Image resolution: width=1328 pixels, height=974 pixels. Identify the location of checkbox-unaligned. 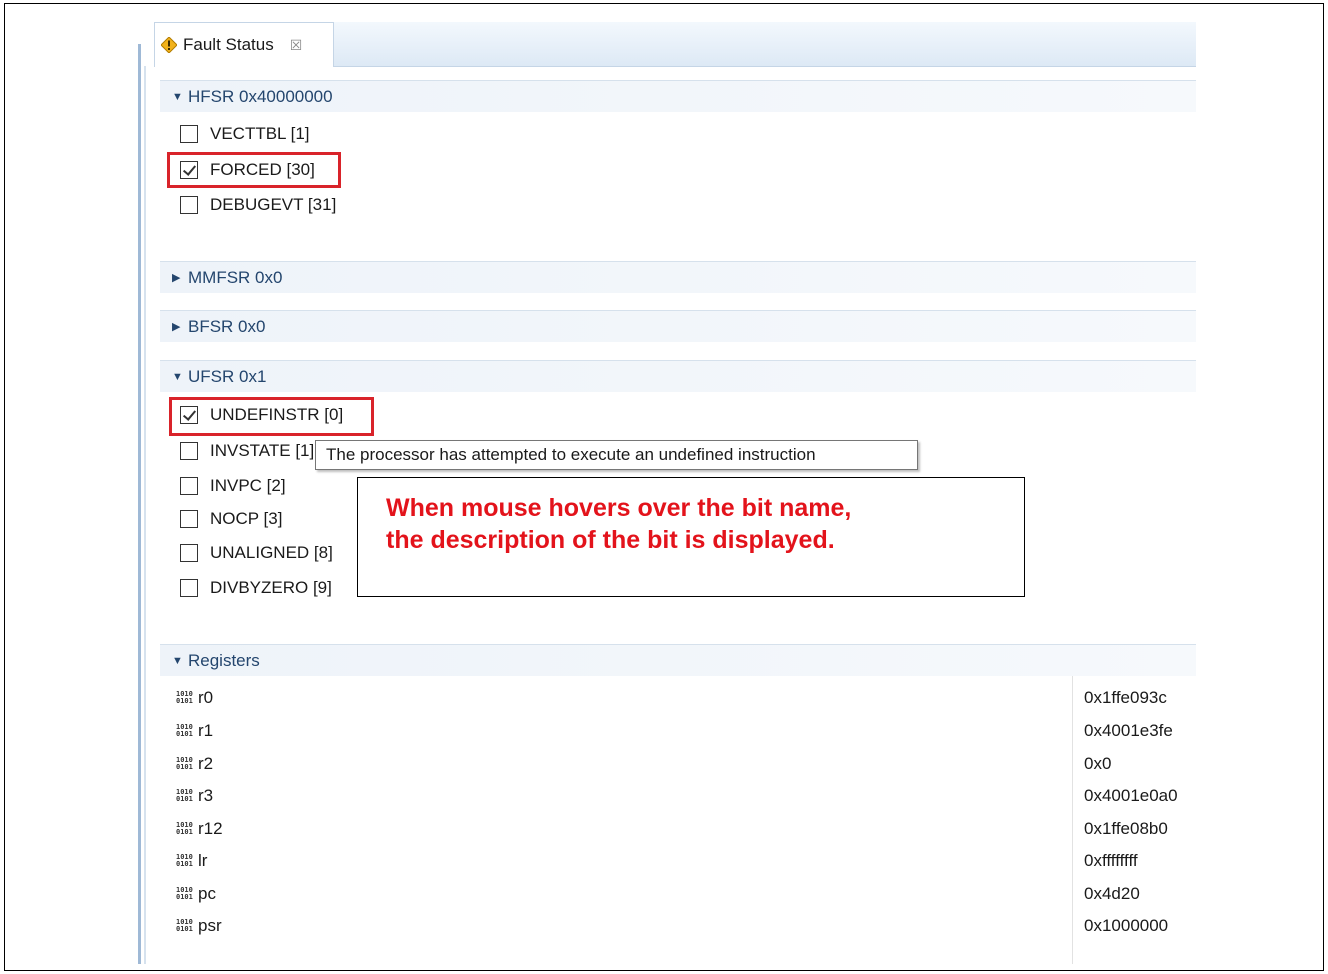
(189, 553).